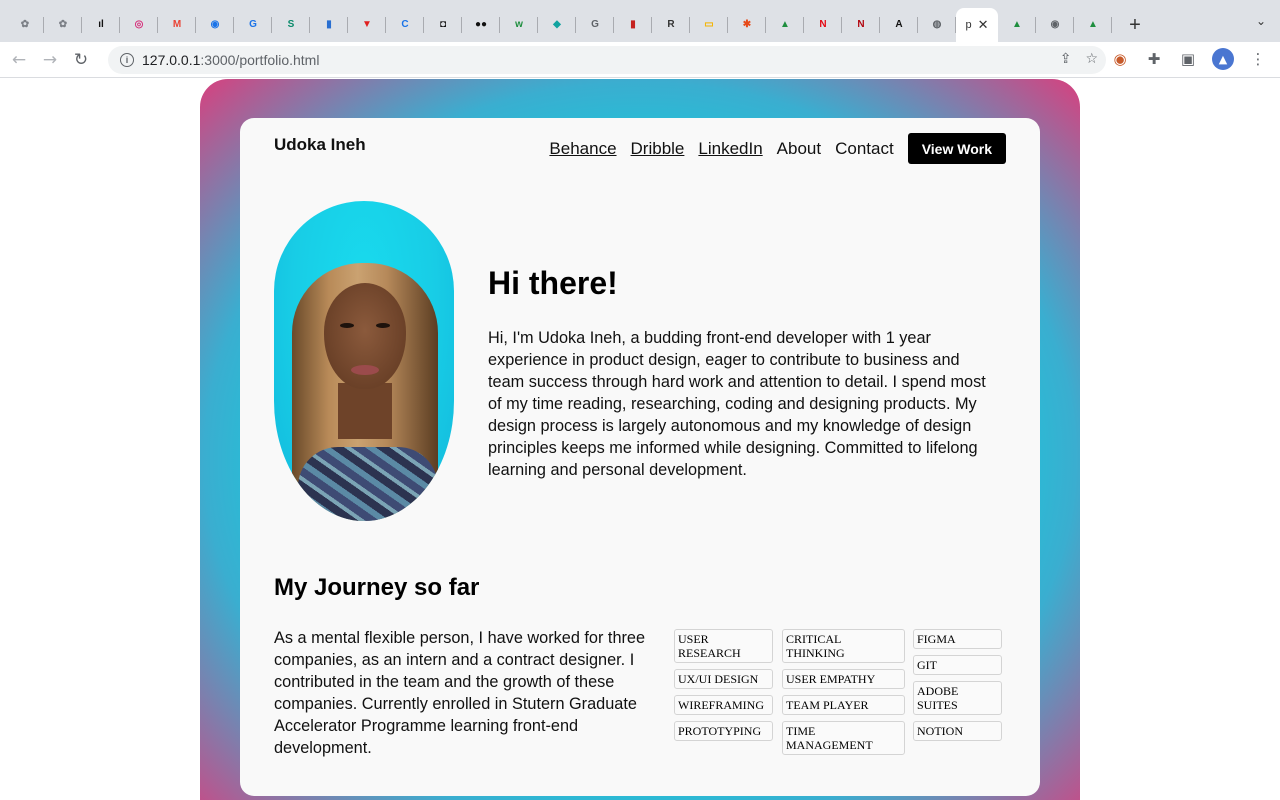  Describe the element at coordinates (799, 149) in the screenshot. I see `nav-link-about: About` at that location.